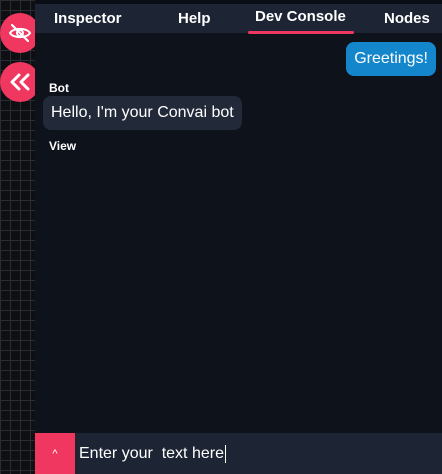 This screenshot has height=474, width=442. I want to click on text-caret, so click(225, 454).